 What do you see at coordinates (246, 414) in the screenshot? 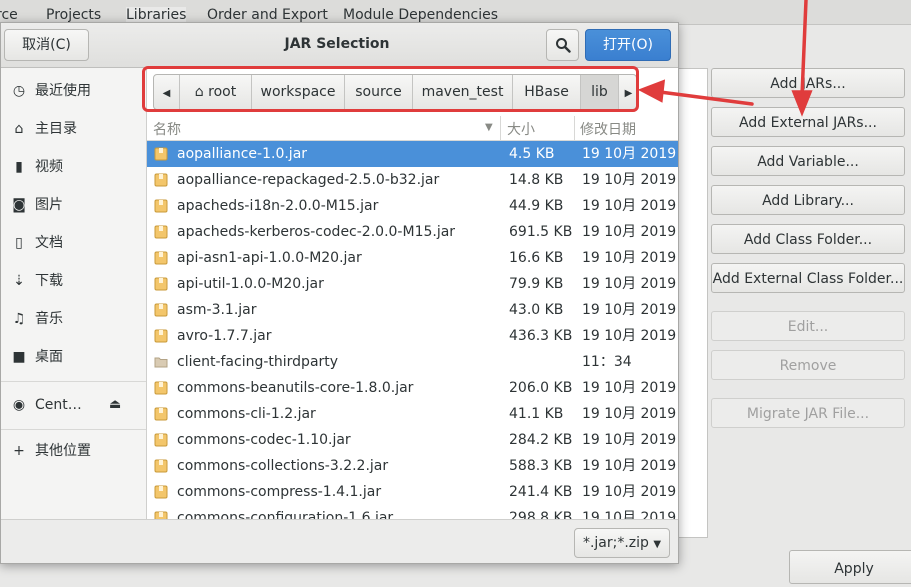
I see `file-name: commons-cli-1.2.jar` at bounding box center [246, 414].